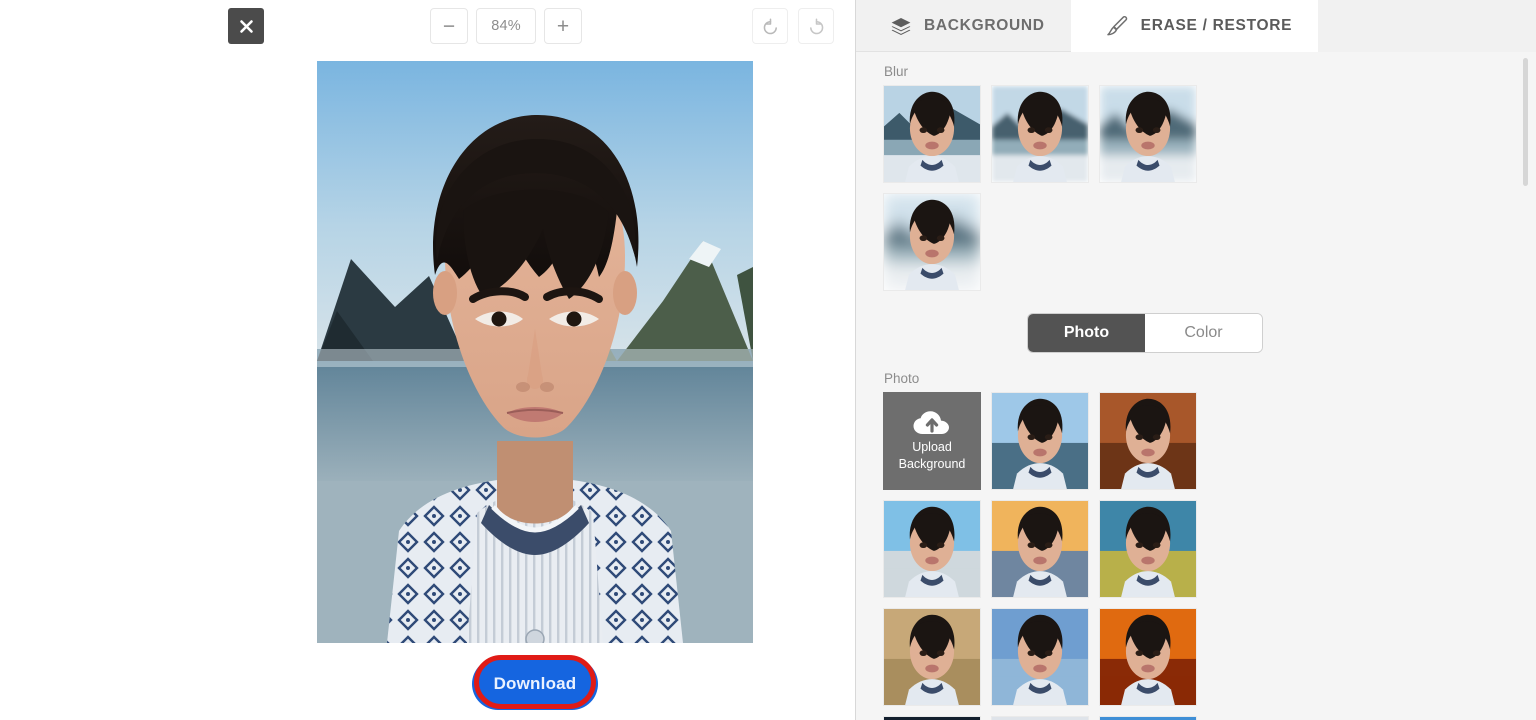 The image size is (1536, 720). Describe the element at coordinates (449, 26) in the screenshot. I see `zoom-out-button: −` at that location.